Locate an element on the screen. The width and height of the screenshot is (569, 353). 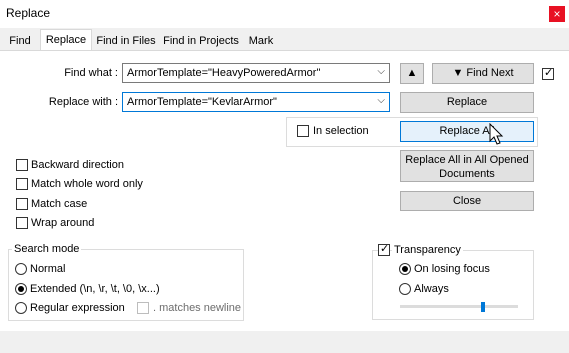
search-mode-normal-radio is located at coordinates (21, 269).